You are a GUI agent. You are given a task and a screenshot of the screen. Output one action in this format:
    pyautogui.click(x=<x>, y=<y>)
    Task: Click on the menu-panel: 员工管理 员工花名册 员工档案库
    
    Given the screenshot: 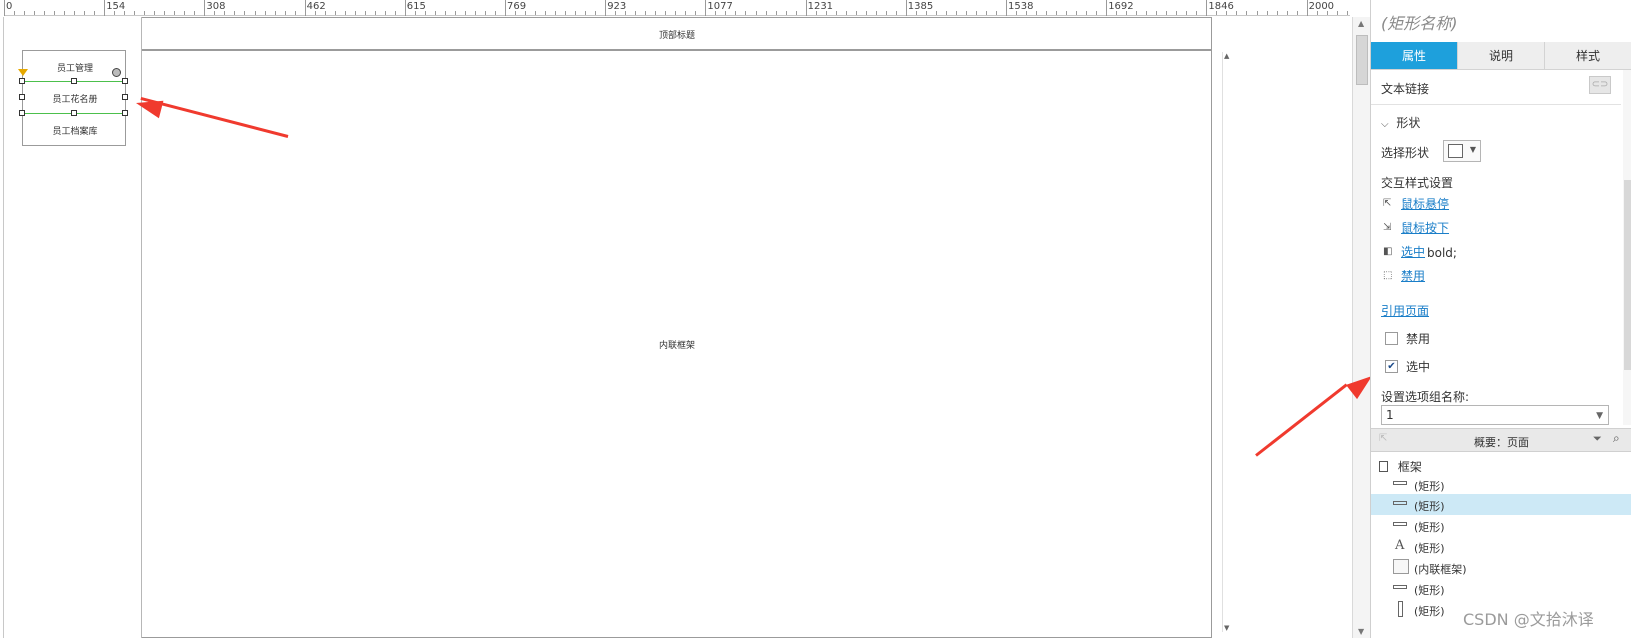 What is the action you would take?
    pyautogui.click(x=74, y=98)
    